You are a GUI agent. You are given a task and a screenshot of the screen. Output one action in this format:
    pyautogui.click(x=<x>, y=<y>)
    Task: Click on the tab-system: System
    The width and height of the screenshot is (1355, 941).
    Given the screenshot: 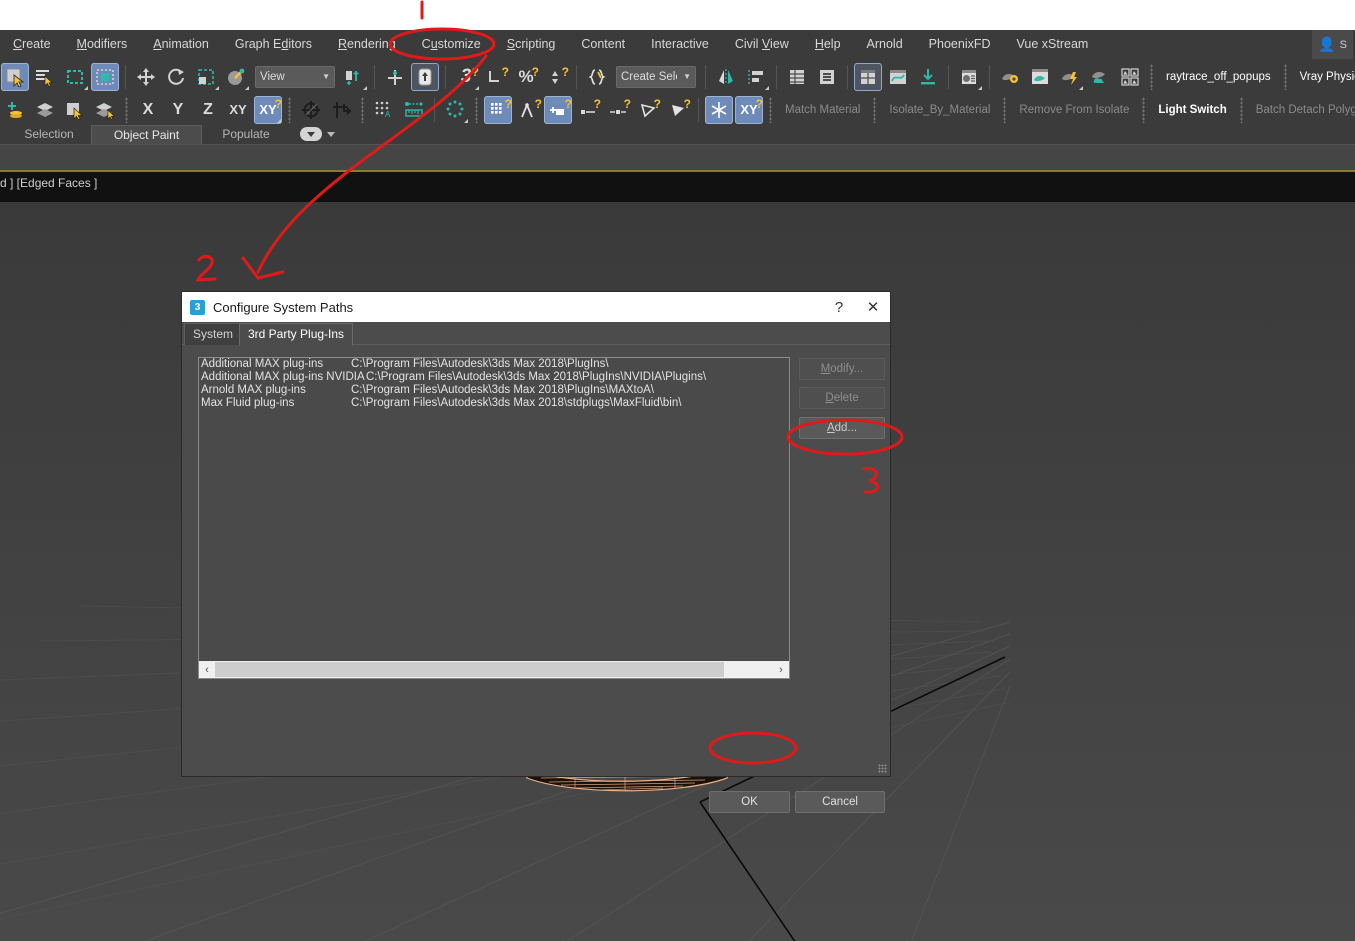 What is the action you would take?
    pyautogui.click(x=213, y=334)
    